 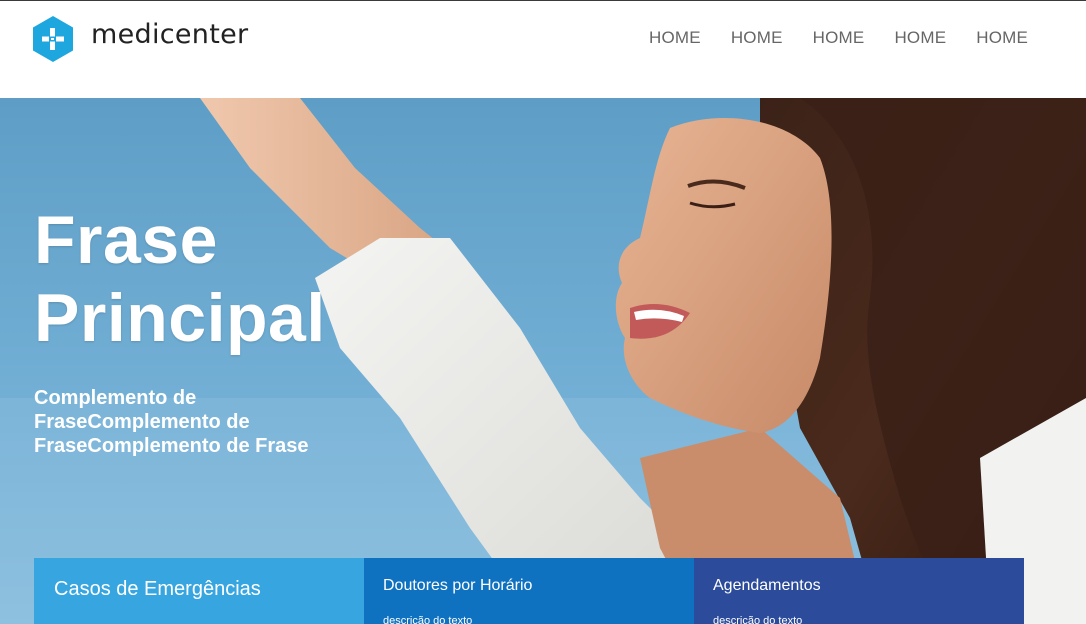 What do you see at coordinates (675, 38) in the screenshot?
I see `nav-item-home-1: HOME` at bounding box center [675, 38].